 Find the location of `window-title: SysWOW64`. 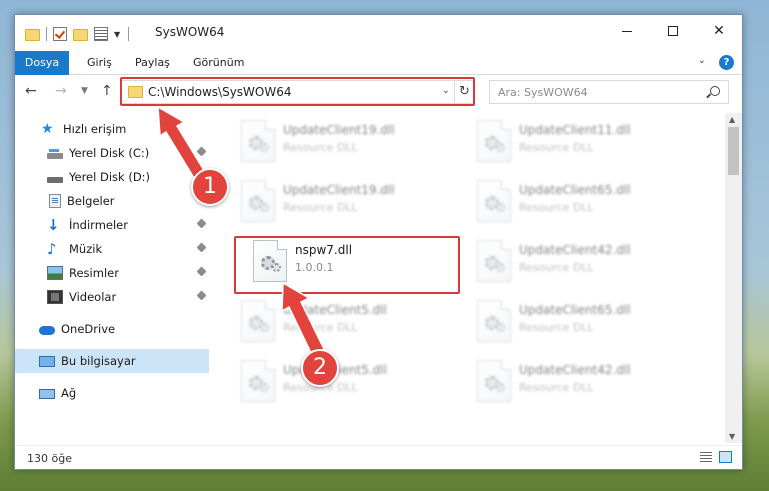

window-title: SysWOW64 is located at coordinates (190, 32).